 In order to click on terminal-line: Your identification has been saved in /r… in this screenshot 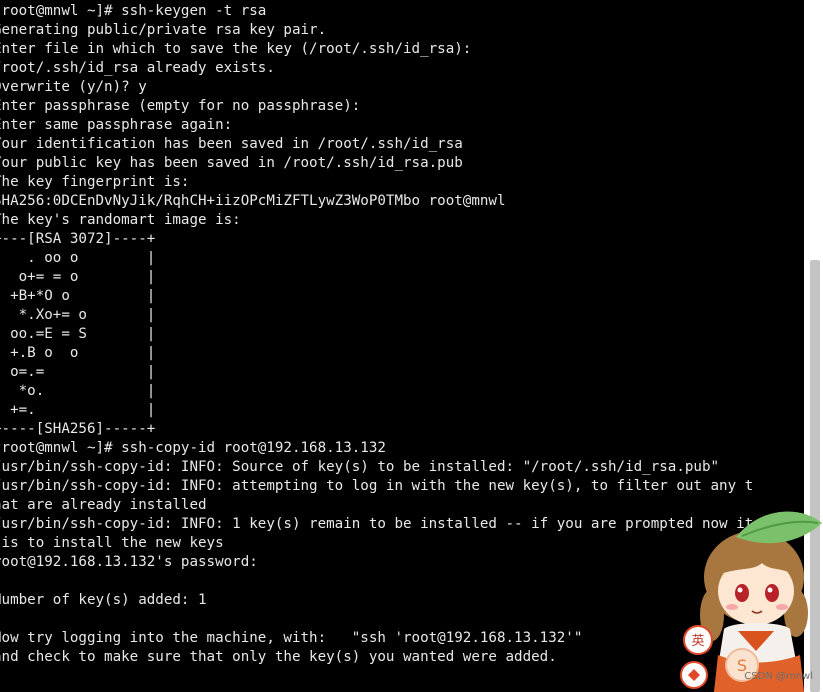, I will do `click(231, 144)`.